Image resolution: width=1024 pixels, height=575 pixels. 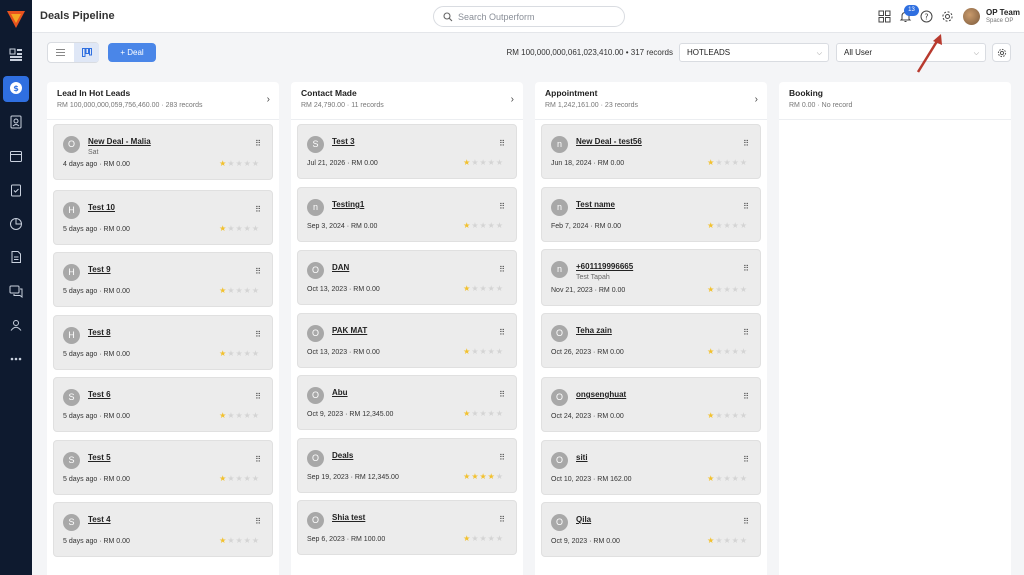 I want to click on pipeline-select: HOTLEADS ⌵, so click(x=754, y=52).